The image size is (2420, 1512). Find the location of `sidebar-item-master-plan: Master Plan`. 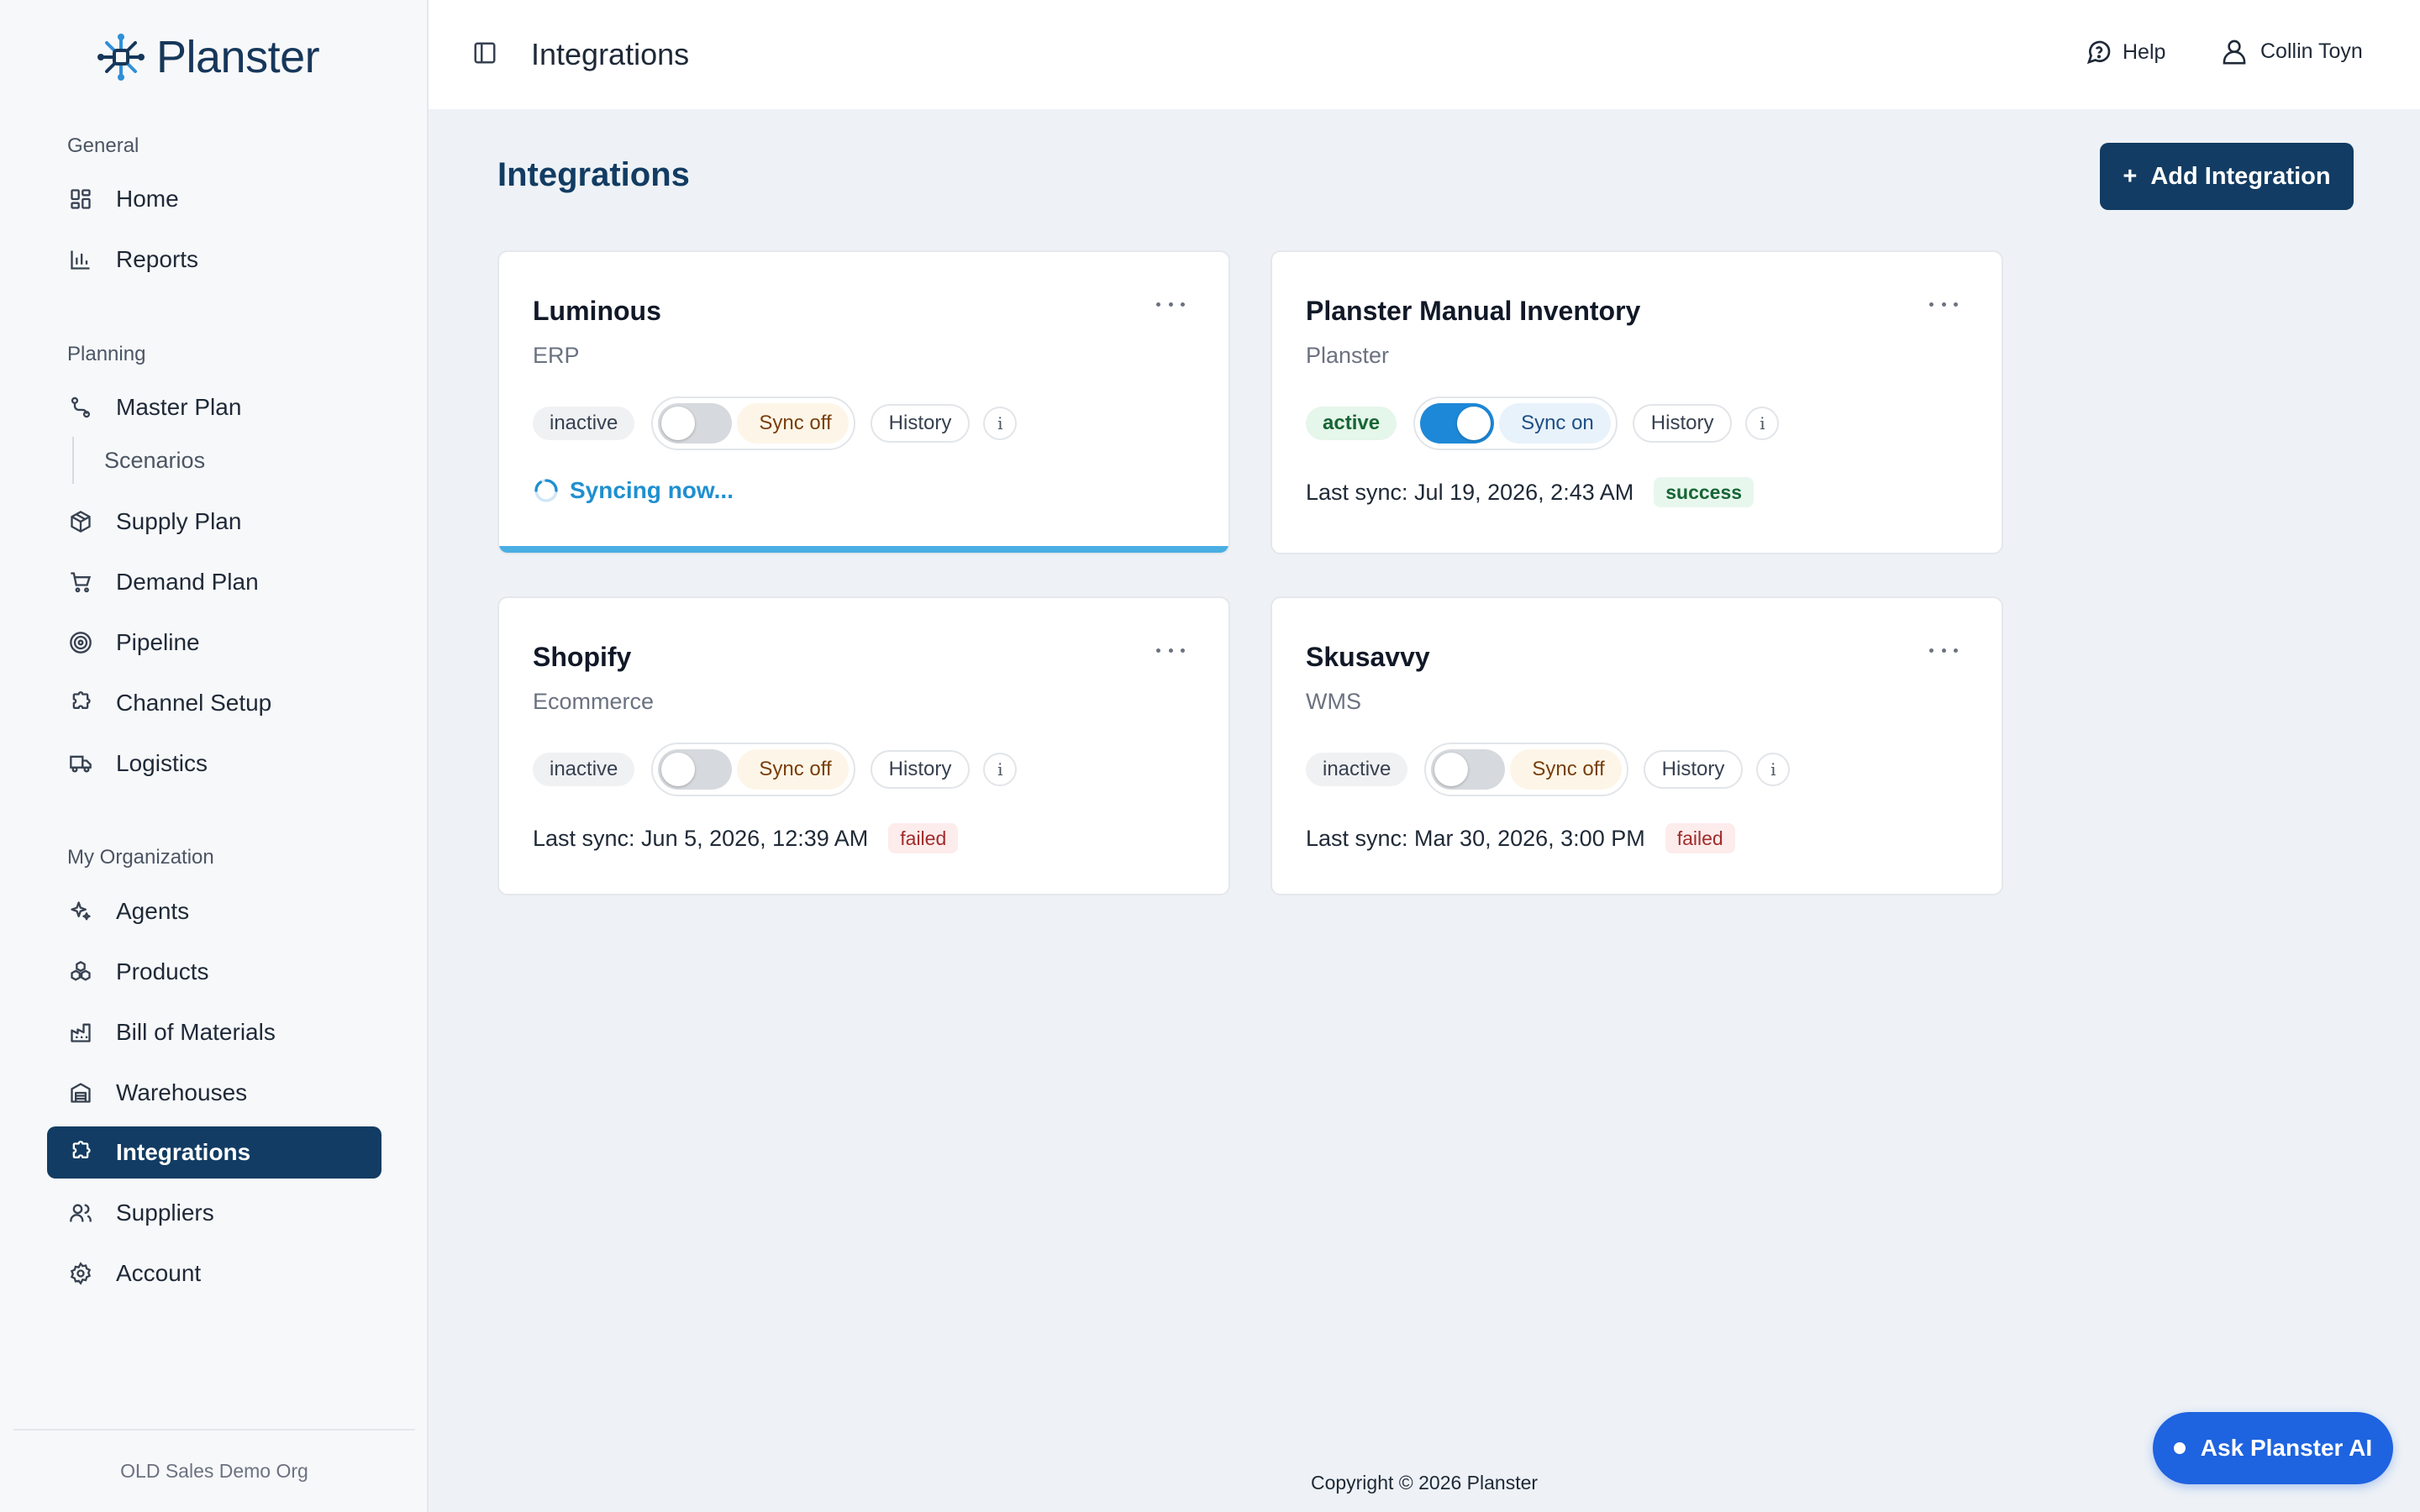

sidebar-item-master-plan: Master Plan is located at coordinates (214, 407).